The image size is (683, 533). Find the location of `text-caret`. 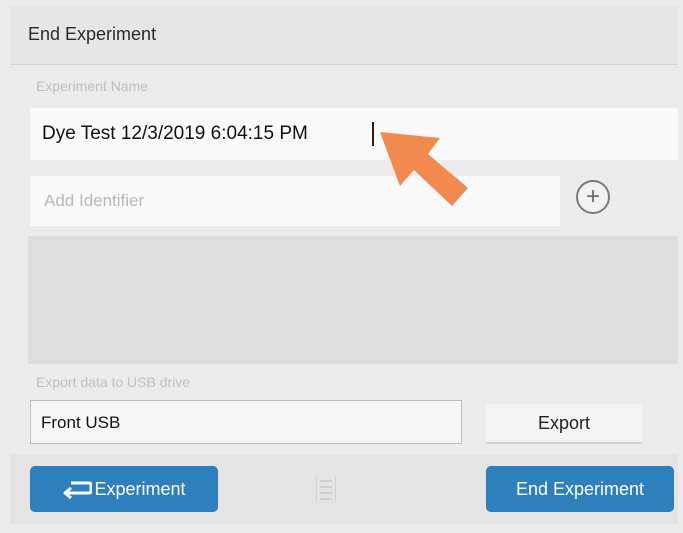

text-caret is located at coordinates (373, 134).